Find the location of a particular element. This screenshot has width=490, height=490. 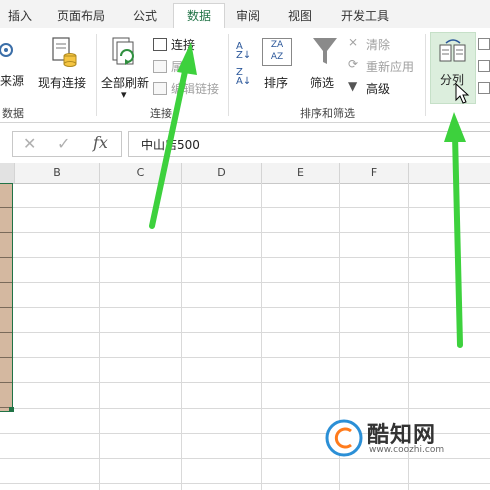

annotation-arrow-connections is located at coordinates (173, 135).